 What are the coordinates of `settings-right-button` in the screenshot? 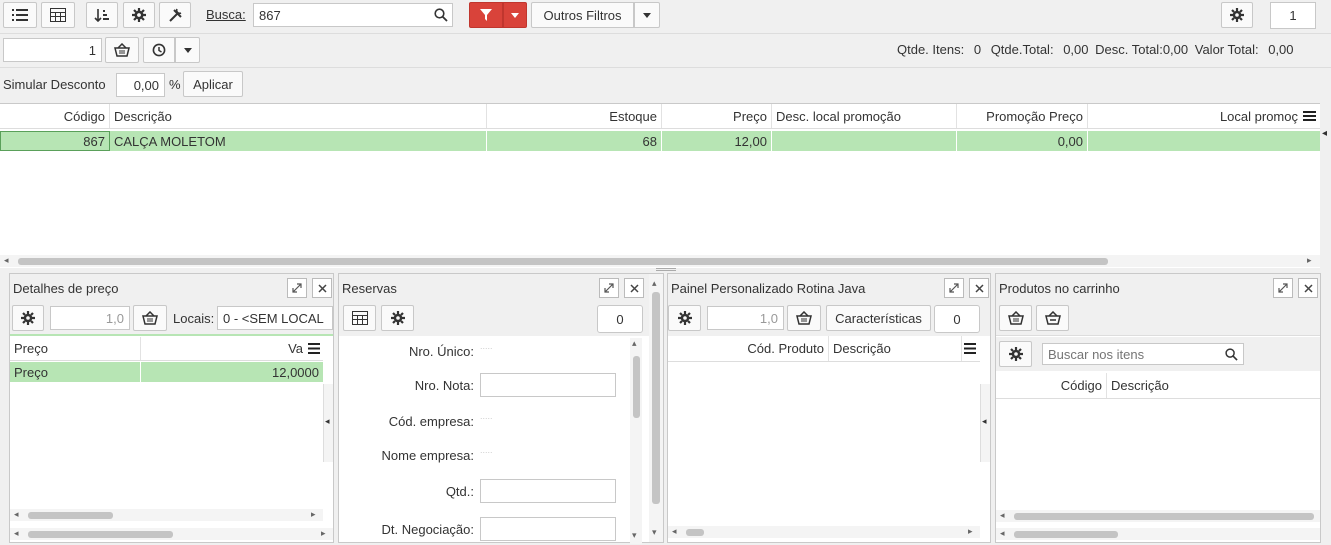 It's located at (1237, 15).